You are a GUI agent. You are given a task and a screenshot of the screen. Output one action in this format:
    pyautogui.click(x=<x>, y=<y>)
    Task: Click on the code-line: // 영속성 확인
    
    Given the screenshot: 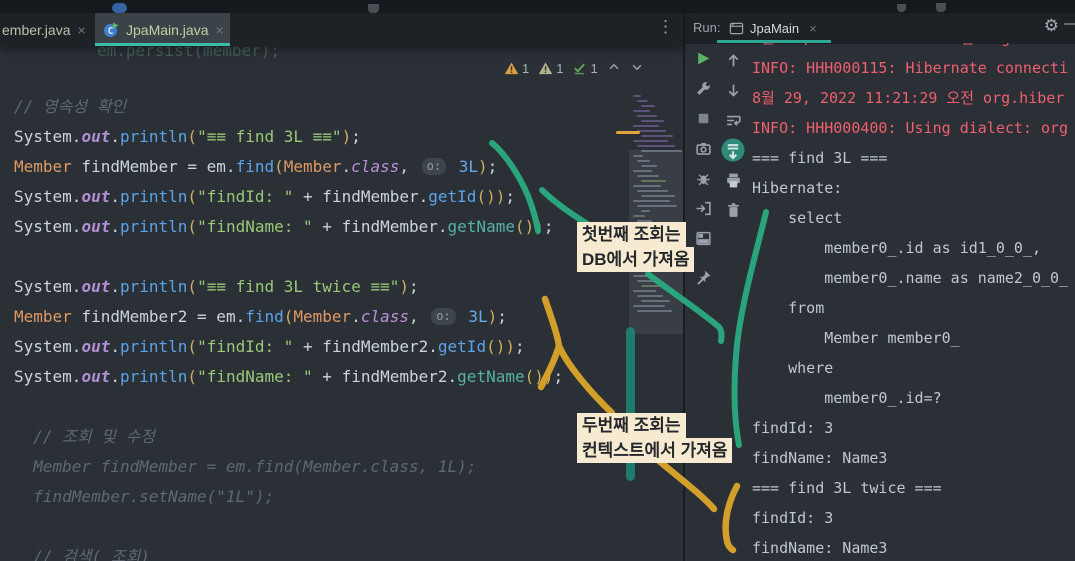 What is the action you would take?
    pyautogui.click(x=70, y=106)
    